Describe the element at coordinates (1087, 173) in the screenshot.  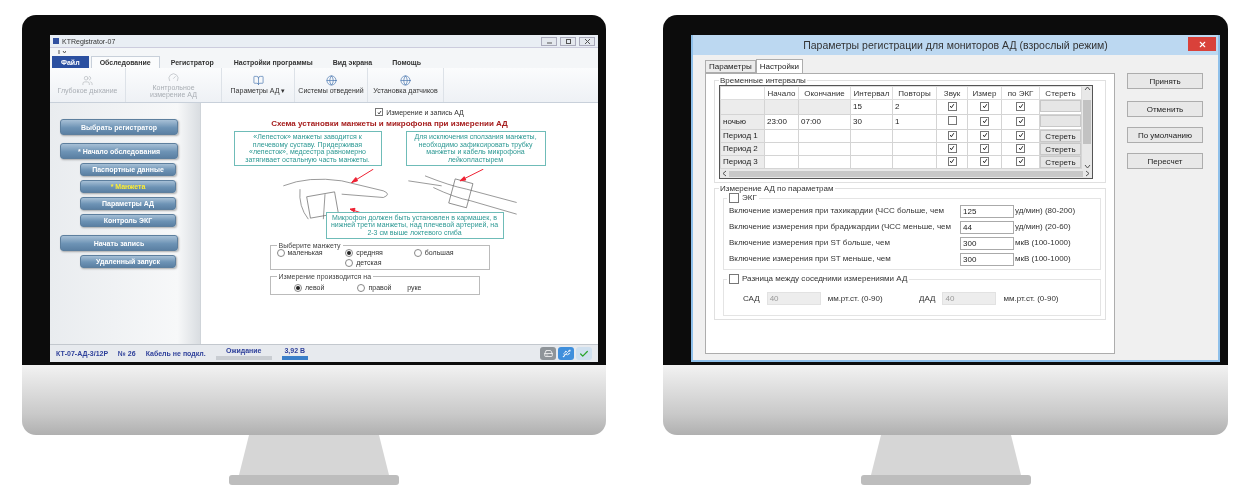
I see `arrow-right-icon` at that location.